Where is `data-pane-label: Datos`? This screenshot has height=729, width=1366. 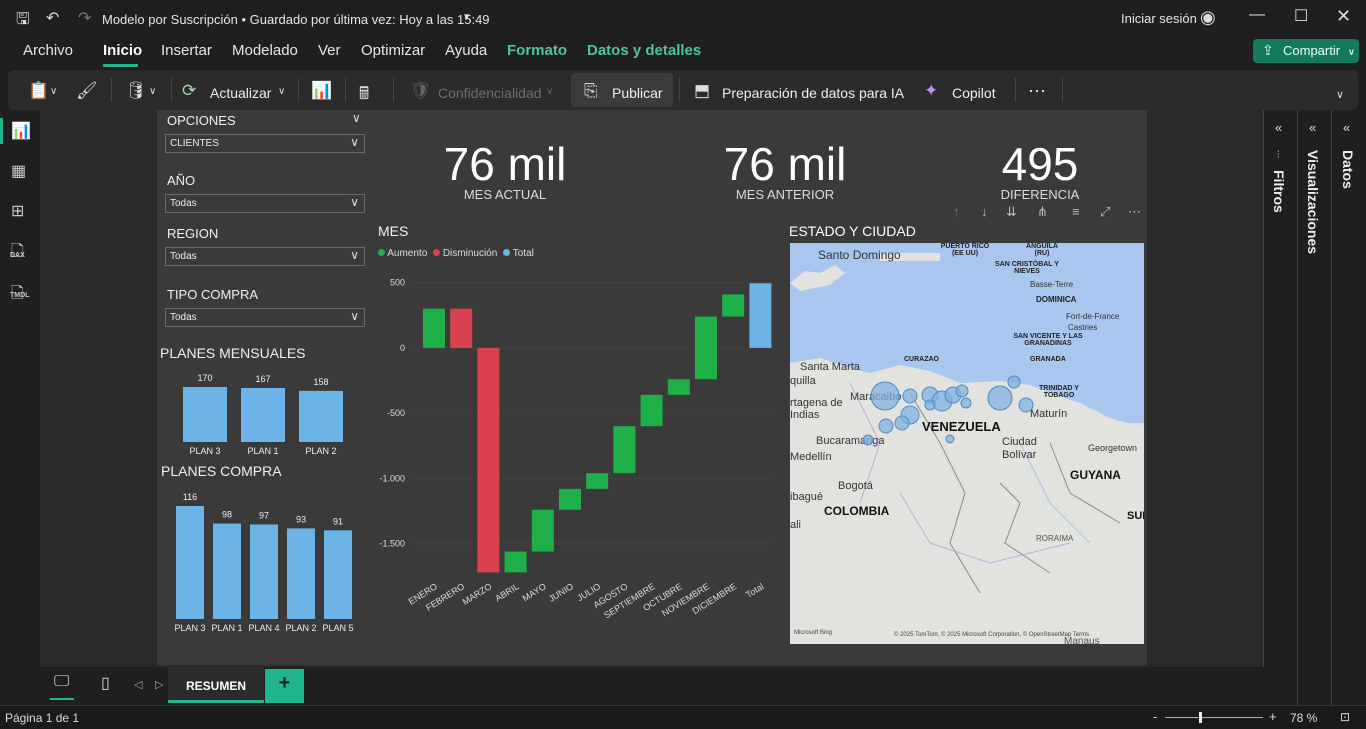
data-pane-label: Datos is located at coordinates (1348, 169).